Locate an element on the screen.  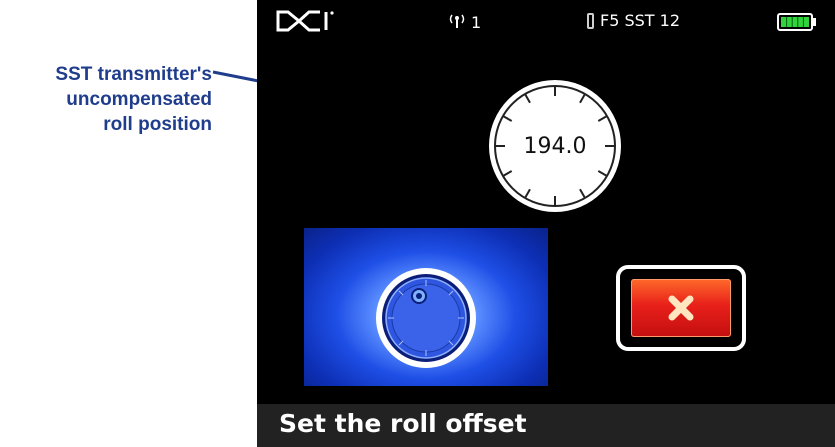
set-roll-offset-button is located at coordinates (426, 307).